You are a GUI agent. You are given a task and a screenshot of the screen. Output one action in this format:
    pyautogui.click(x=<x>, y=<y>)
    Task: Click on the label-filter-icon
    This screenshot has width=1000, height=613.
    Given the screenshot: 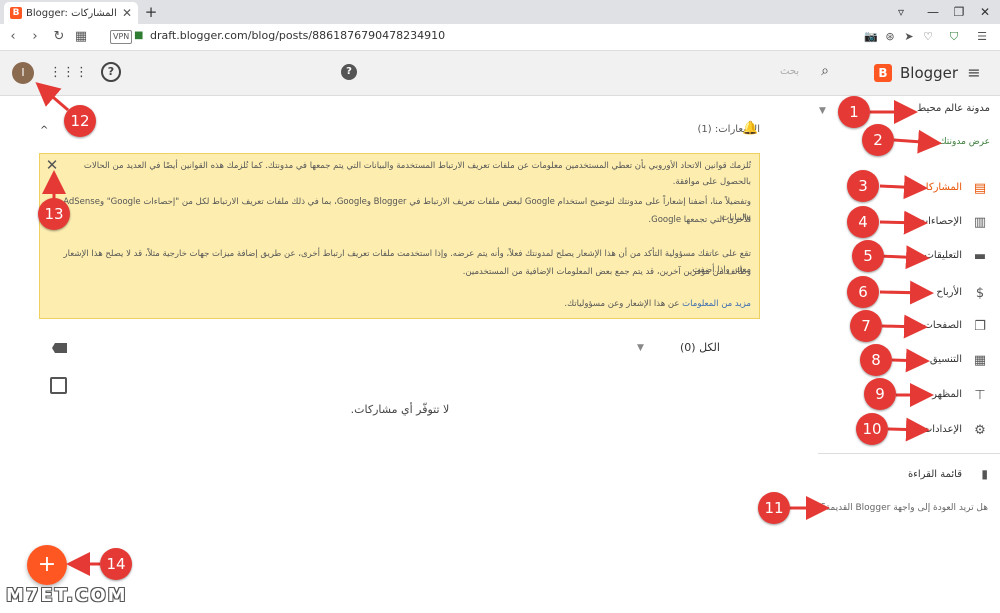 What is the action you would take?
    pyautogui.click(x=60, y=348)
    